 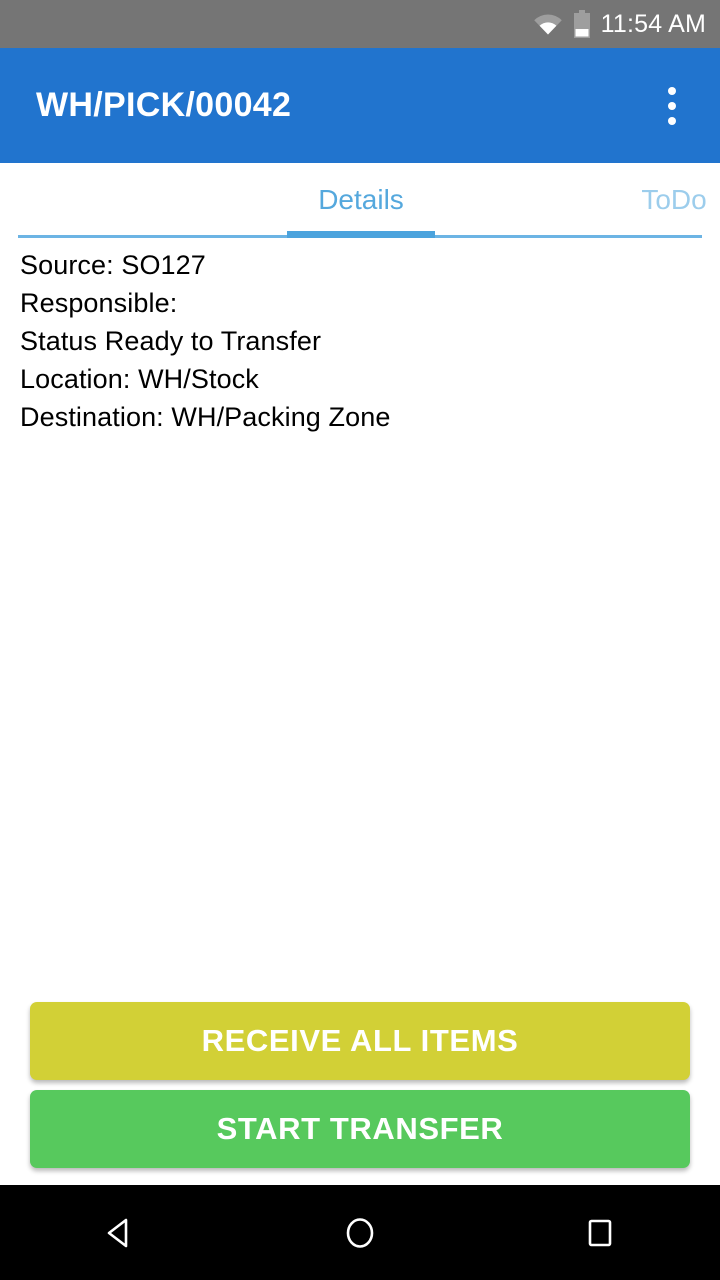 I want to click on tab-strip: Details ToDo, so click(x=360, y=202).